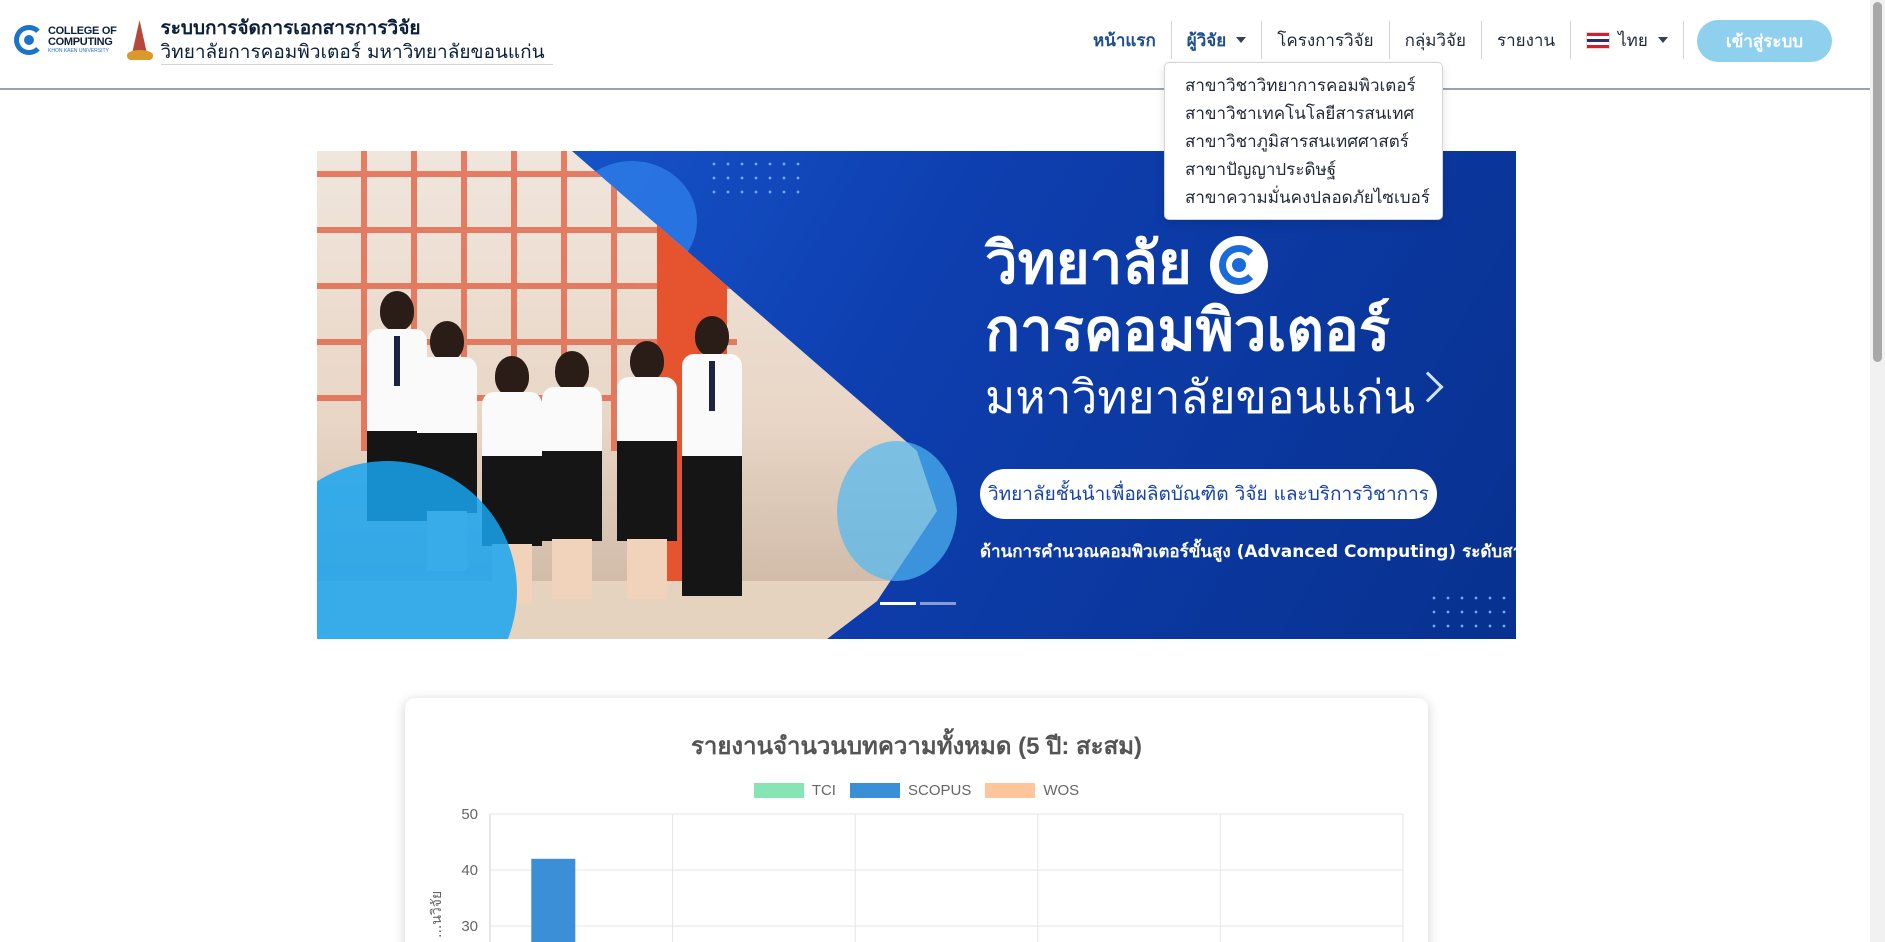 The image size is (1885, 942). Describe the element at coordinates (469, 814) in the screenshot. I see `y-tick-label: 50` at that location.